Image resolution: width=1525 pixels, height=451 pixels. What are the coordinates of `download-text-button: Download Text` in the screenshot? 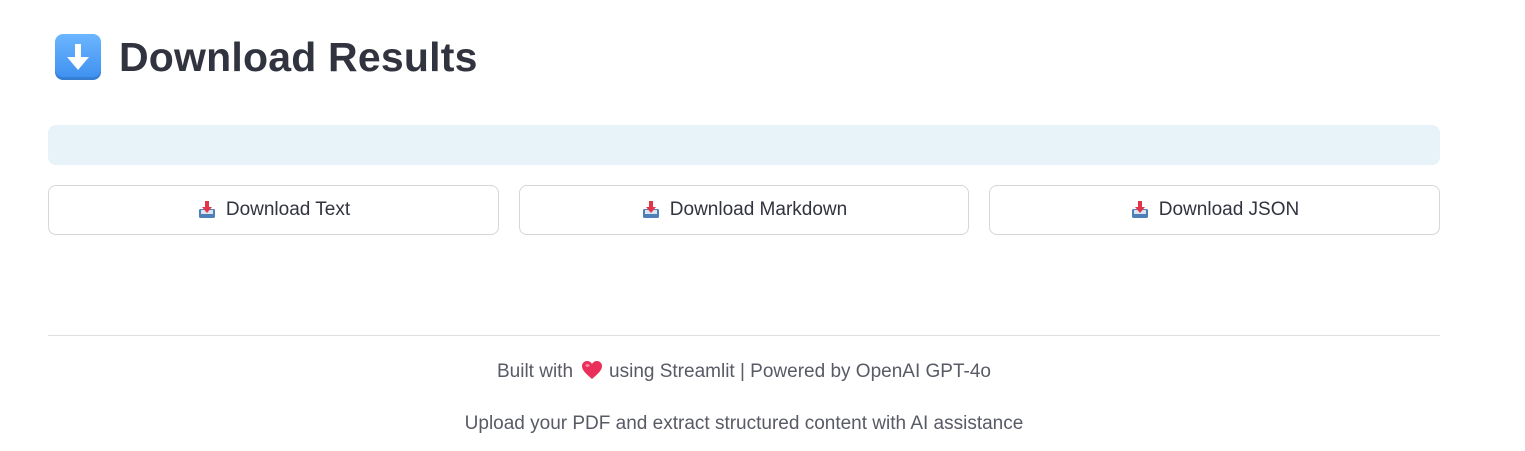 It's located at (273, 210).